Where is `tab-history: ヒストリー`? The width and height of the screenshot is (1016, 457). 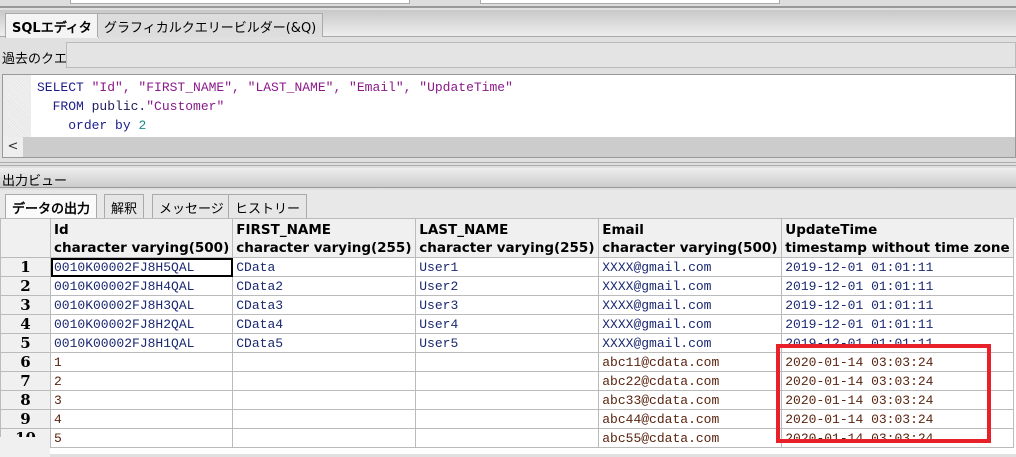 tab-history: ヒストリー is located at coordinates (268, 206).